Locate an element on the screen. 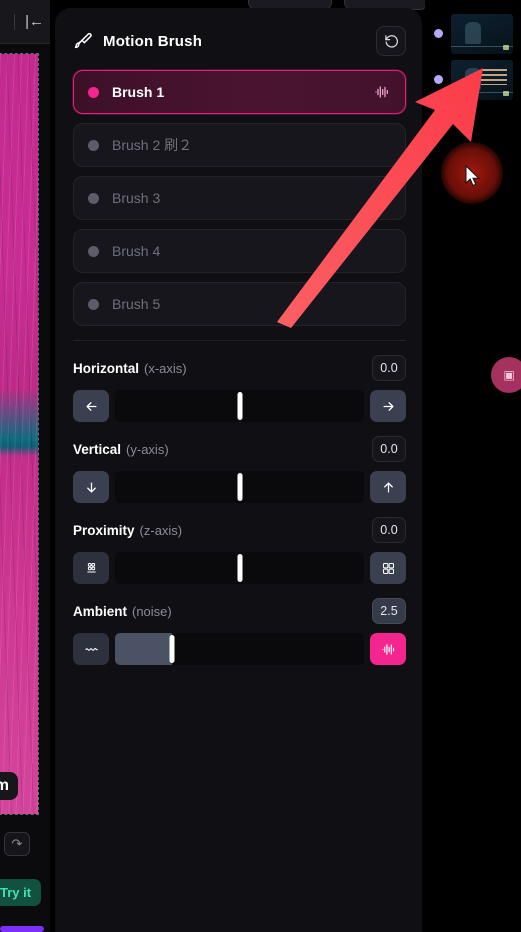 The height and width of the screenshot is (932, 521). mouse-cursor is located at coordinates (472, 176).